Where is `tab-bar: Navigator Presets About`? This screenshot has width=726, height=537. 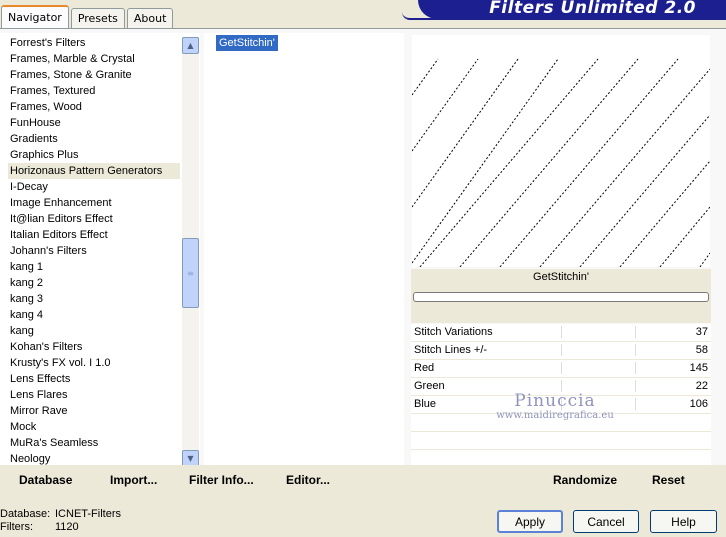
tab-bar: Navigator Presets About is located at coordinates (87, 14).